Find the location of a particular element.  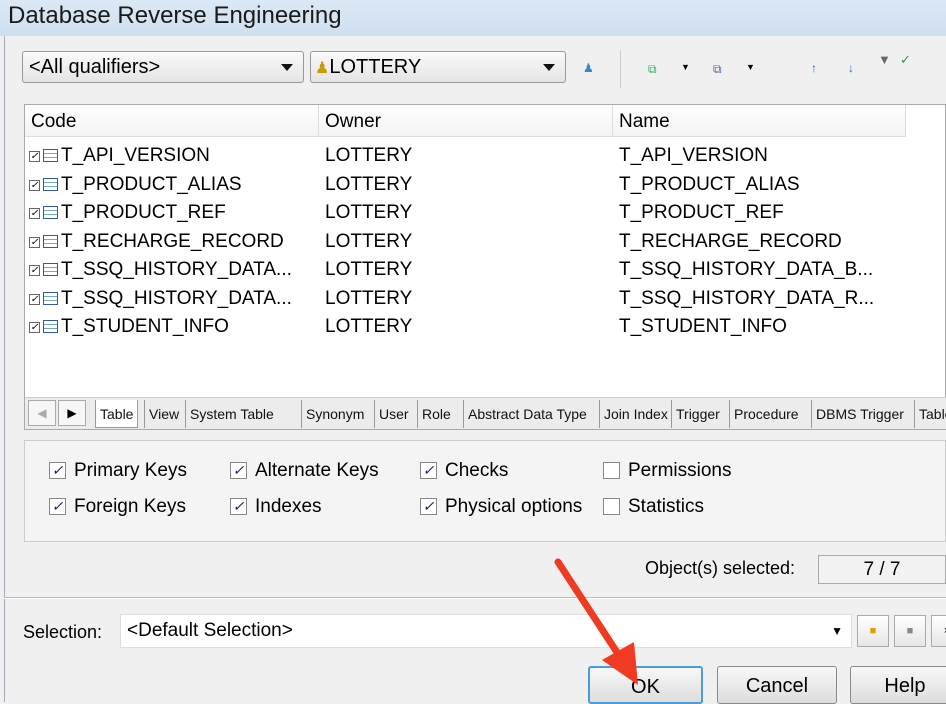

help-button: Help is located at coordinates (898, 685).